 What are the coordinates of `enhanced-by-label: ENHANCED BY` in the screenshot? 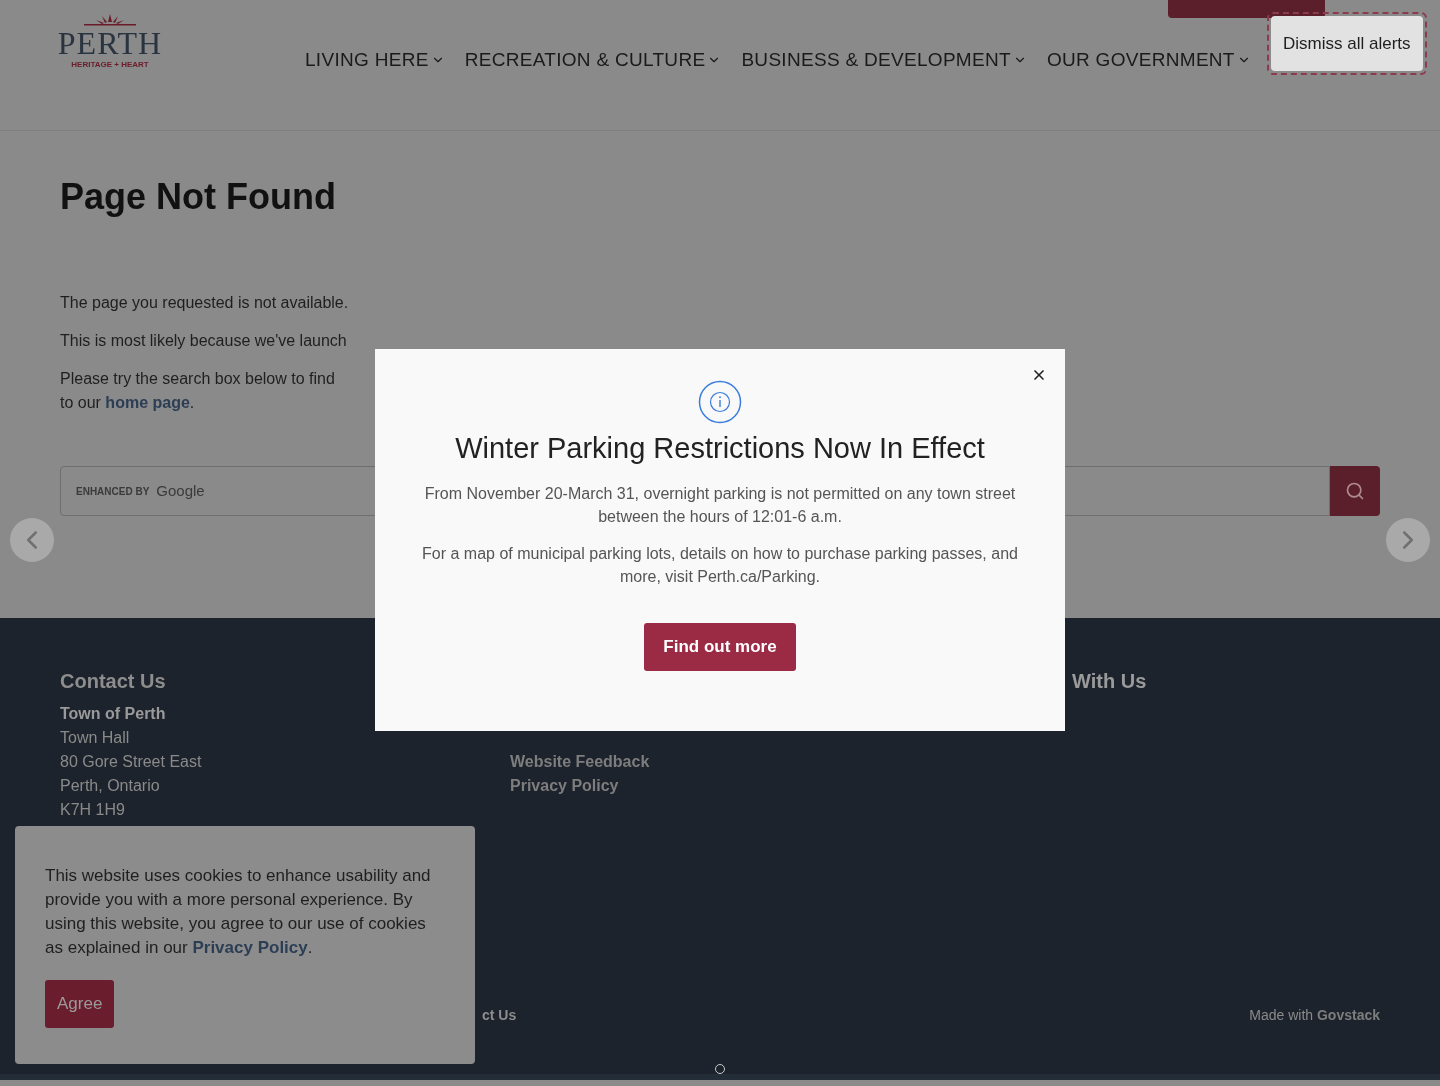 It's located at (113, 491).